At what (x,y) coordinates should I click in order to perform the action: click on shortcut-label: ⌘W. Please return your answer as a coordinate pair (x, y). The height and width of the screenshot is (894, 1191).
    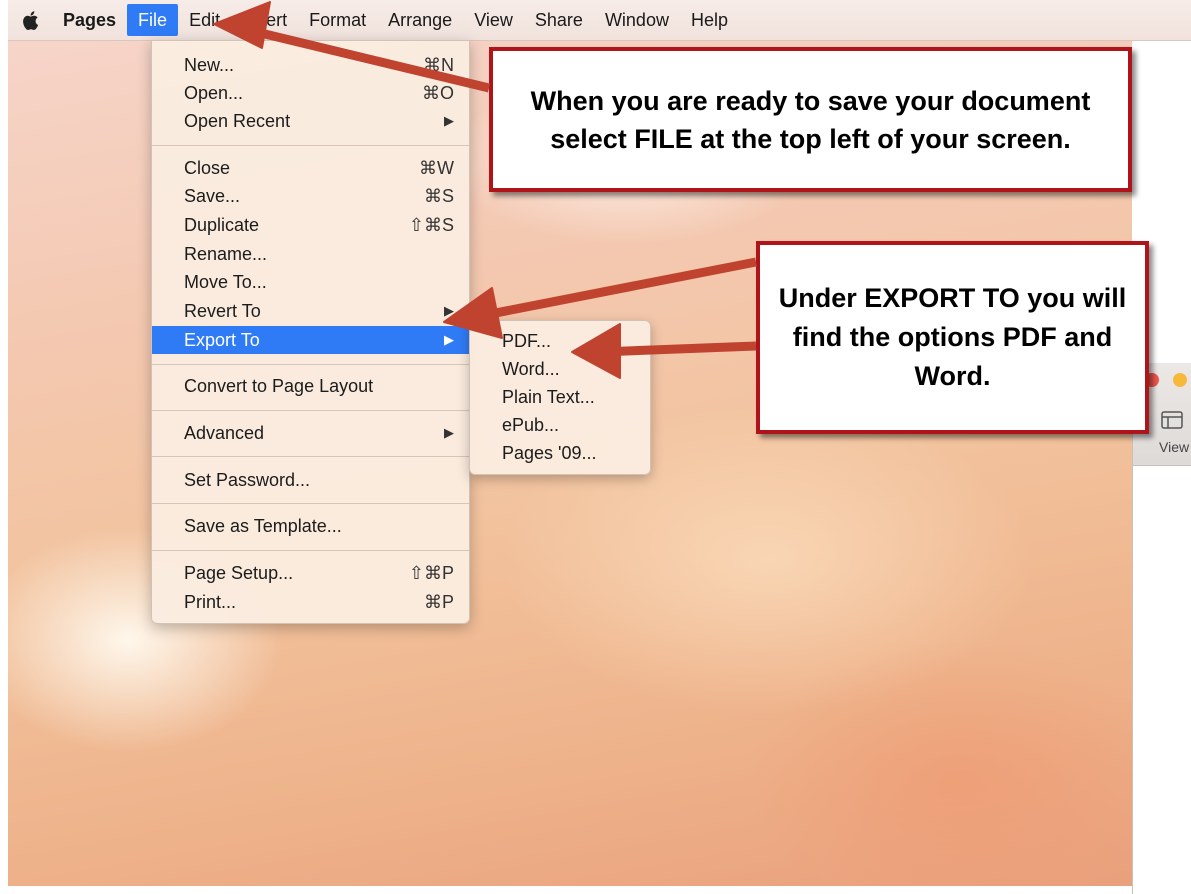
    Looking at the image, I should click on (436, 168).